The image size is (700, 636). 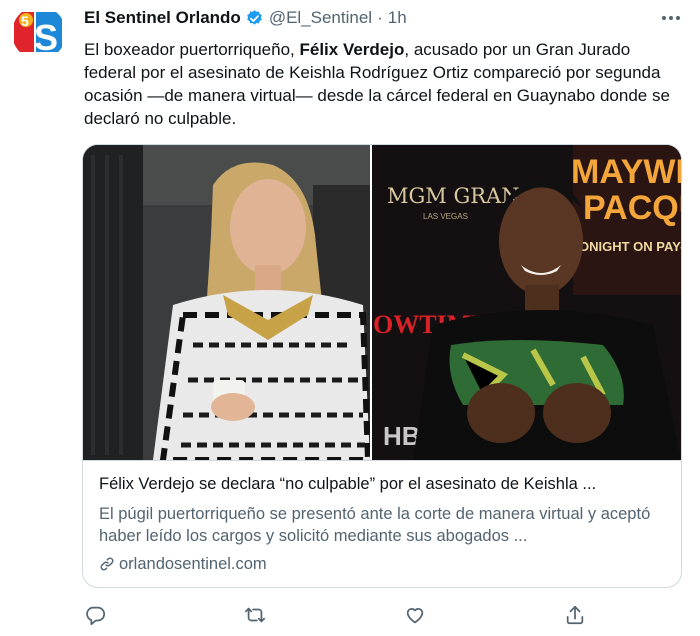 What do you see at coordinates (384, 616) in the screenshot?
I see `tweet-actions` at bounding box center [384, 616].